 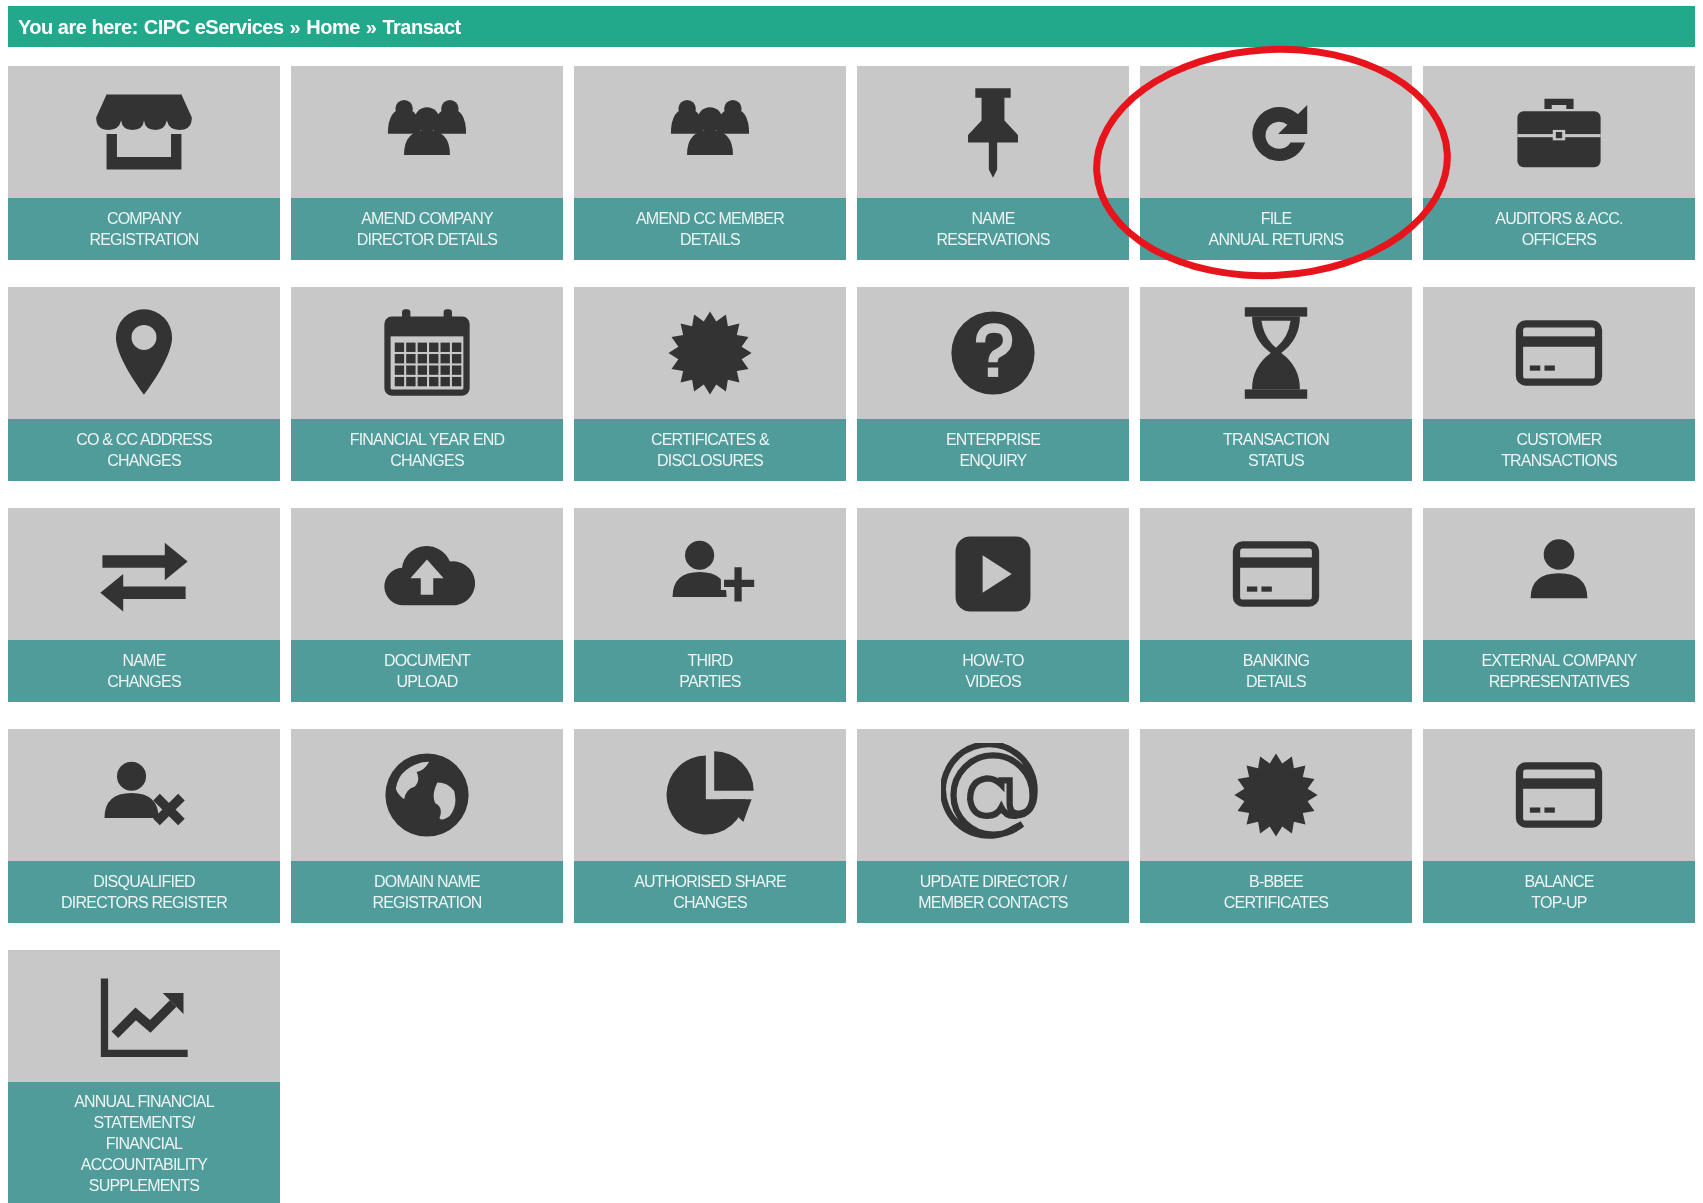 What do you see at coordinates (1559, 892) in the screenshot?
I see `tile-label: BALANCE TOP-UP` at bounding box center [1559, 892].